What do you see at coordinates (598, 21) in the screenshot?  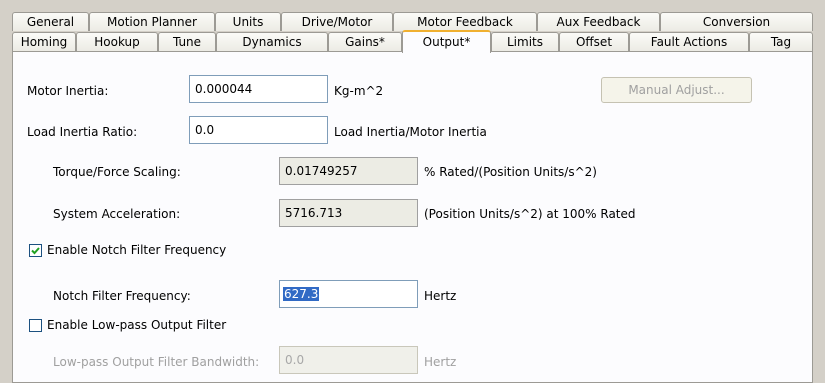 I see `tab-aux-feedback: Aux Feedback` at bounding box center [598, 21].